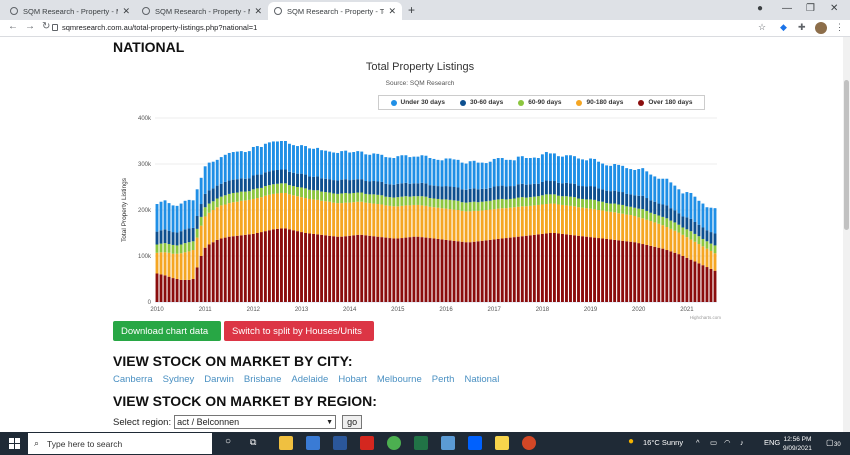 Image resolution: width=850 pixels, height=455 pixels. What do you see at coordinates (46, 26) in the screenshot?
I see `reload-icon: ↻` at bounding box center [46, 26].